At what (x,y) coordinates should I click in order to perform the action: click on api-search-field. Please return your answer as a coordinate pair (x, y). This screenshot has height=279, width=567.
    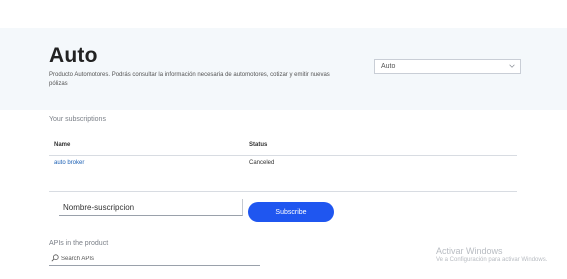
    Looking at the image, I should click on (154, 259).